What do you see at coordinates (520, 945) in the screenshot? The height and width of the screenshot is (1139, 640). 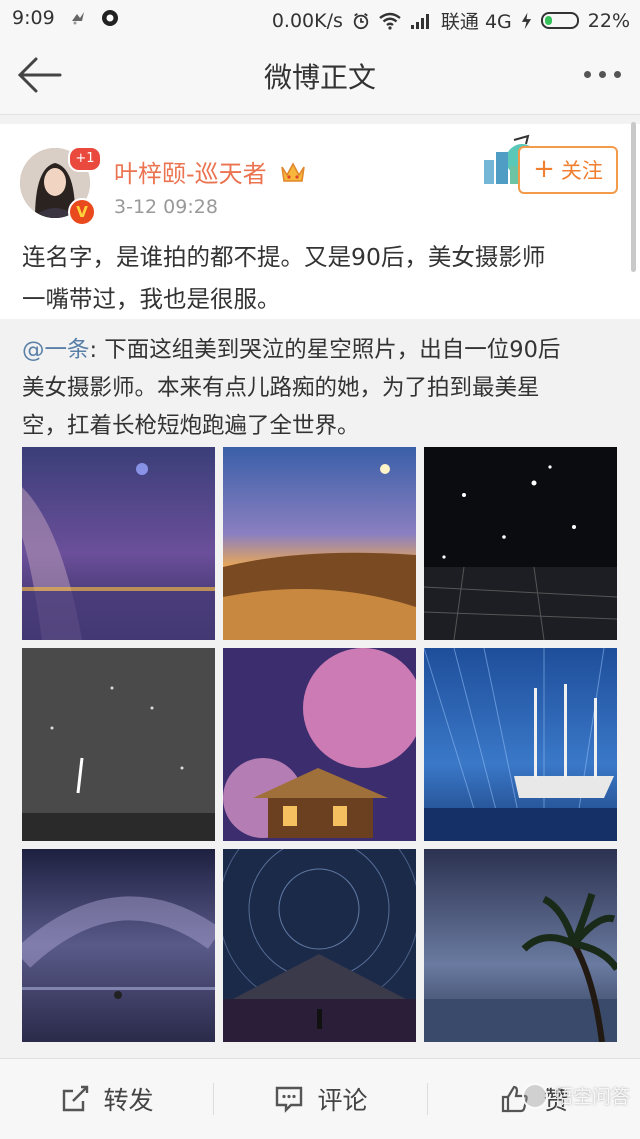 I see `photo-palm-tree-night-beach` at bounding box center [520, 945].